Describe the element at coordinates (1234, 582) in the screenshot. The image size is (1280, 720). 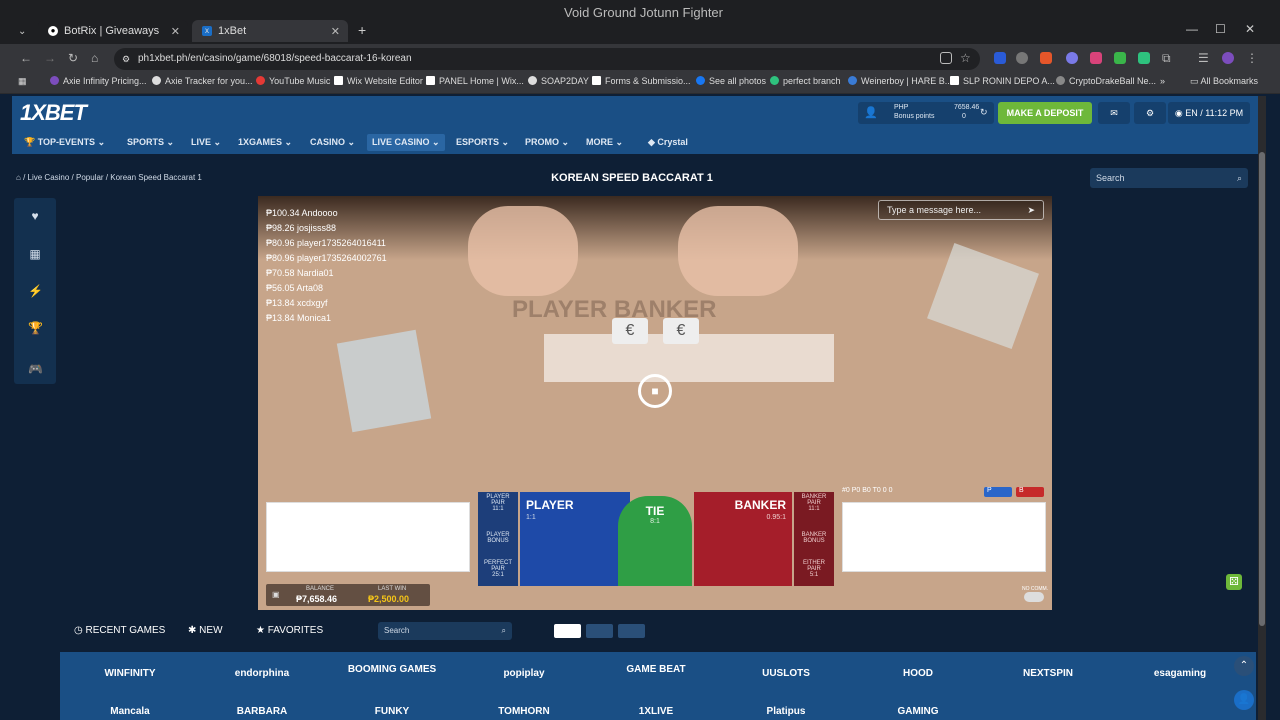
I see `dice-icon: ⚄` at that location.